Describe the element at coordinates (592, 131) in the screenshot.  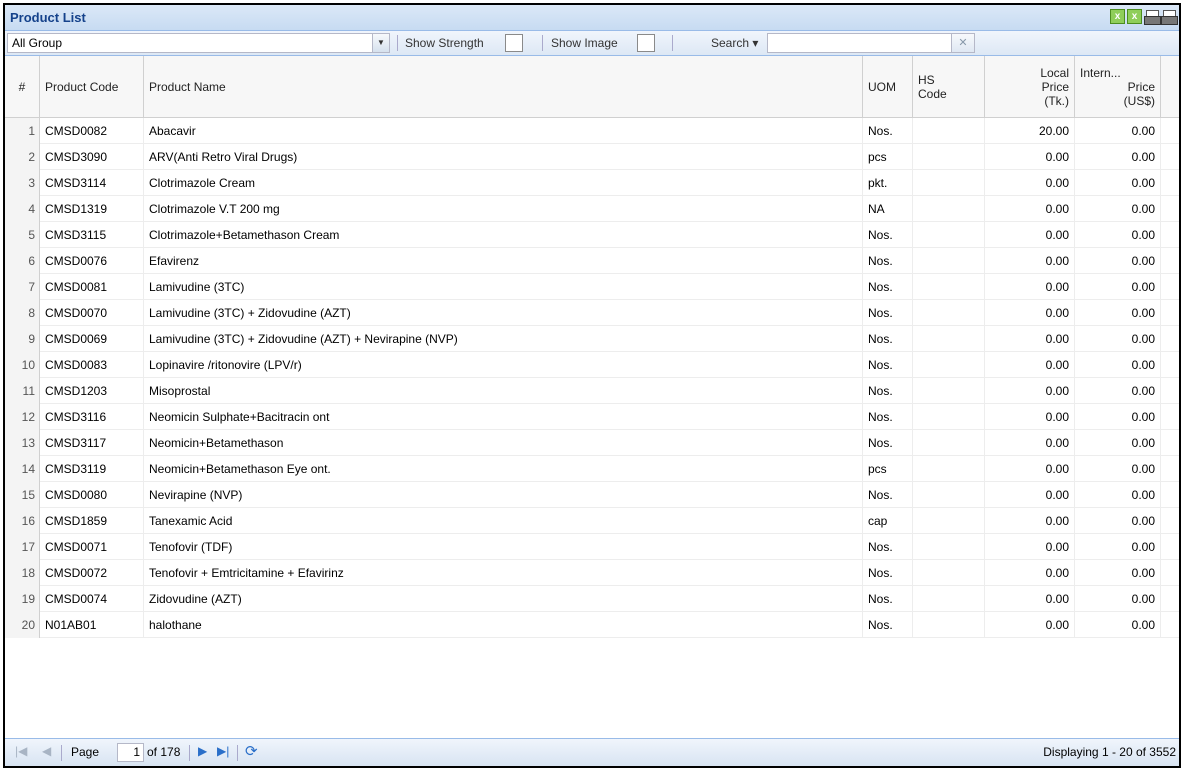
I see `table-row: 1 CMSD0082 Abacavir Nos. 20.00 0.00` at that location.